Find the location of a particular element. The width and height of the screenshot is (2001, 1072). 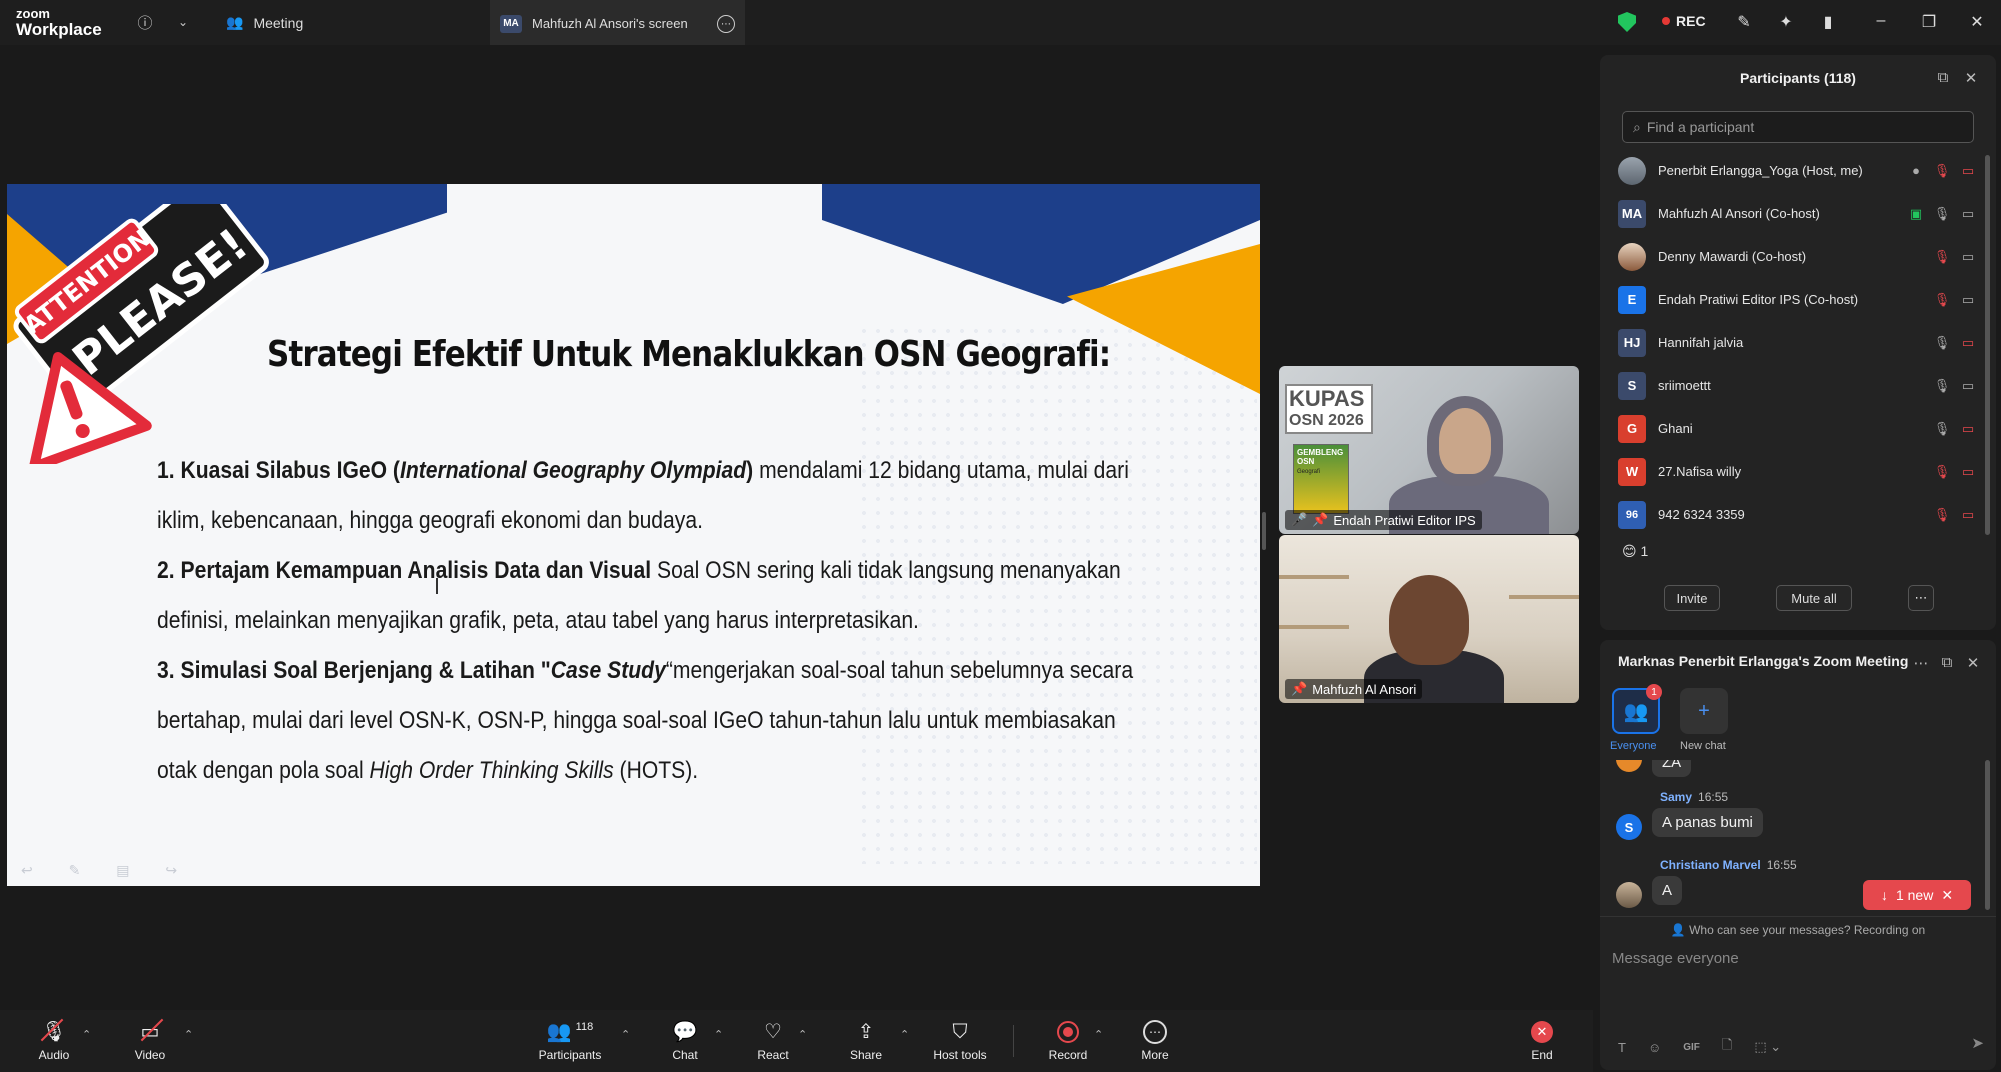

tab-meeting-label: Meeting is located at coordinates (278, 22).